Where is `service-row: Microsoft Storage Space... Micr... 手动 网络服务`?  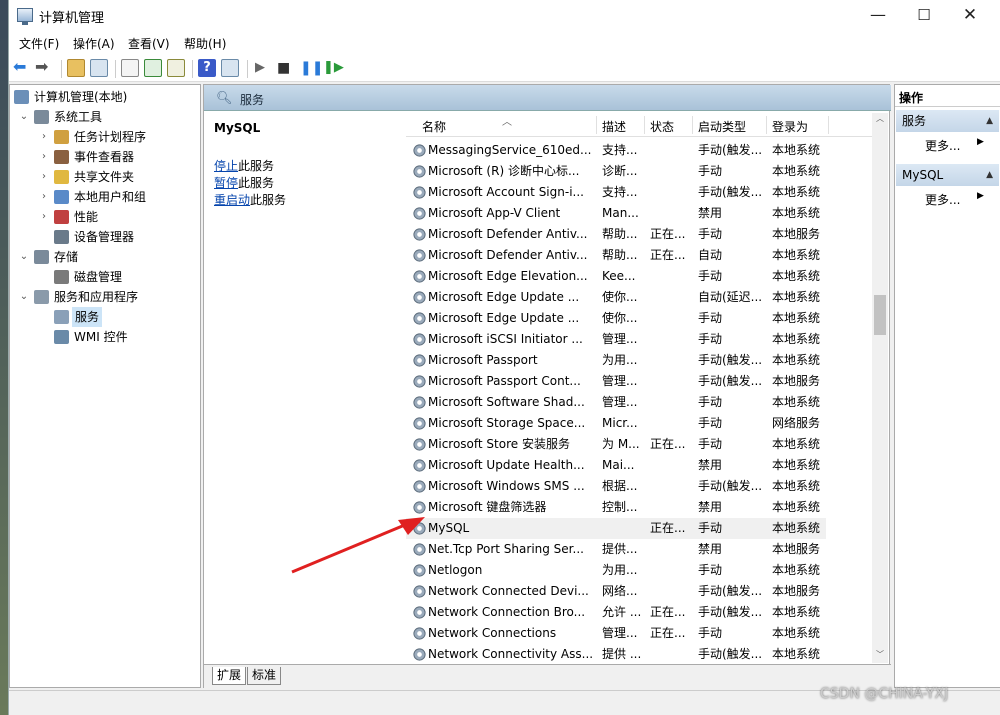
service-row: Microsoft Storage Space... Micr... 手动 网络服务 is located at coordinates (616, 423).